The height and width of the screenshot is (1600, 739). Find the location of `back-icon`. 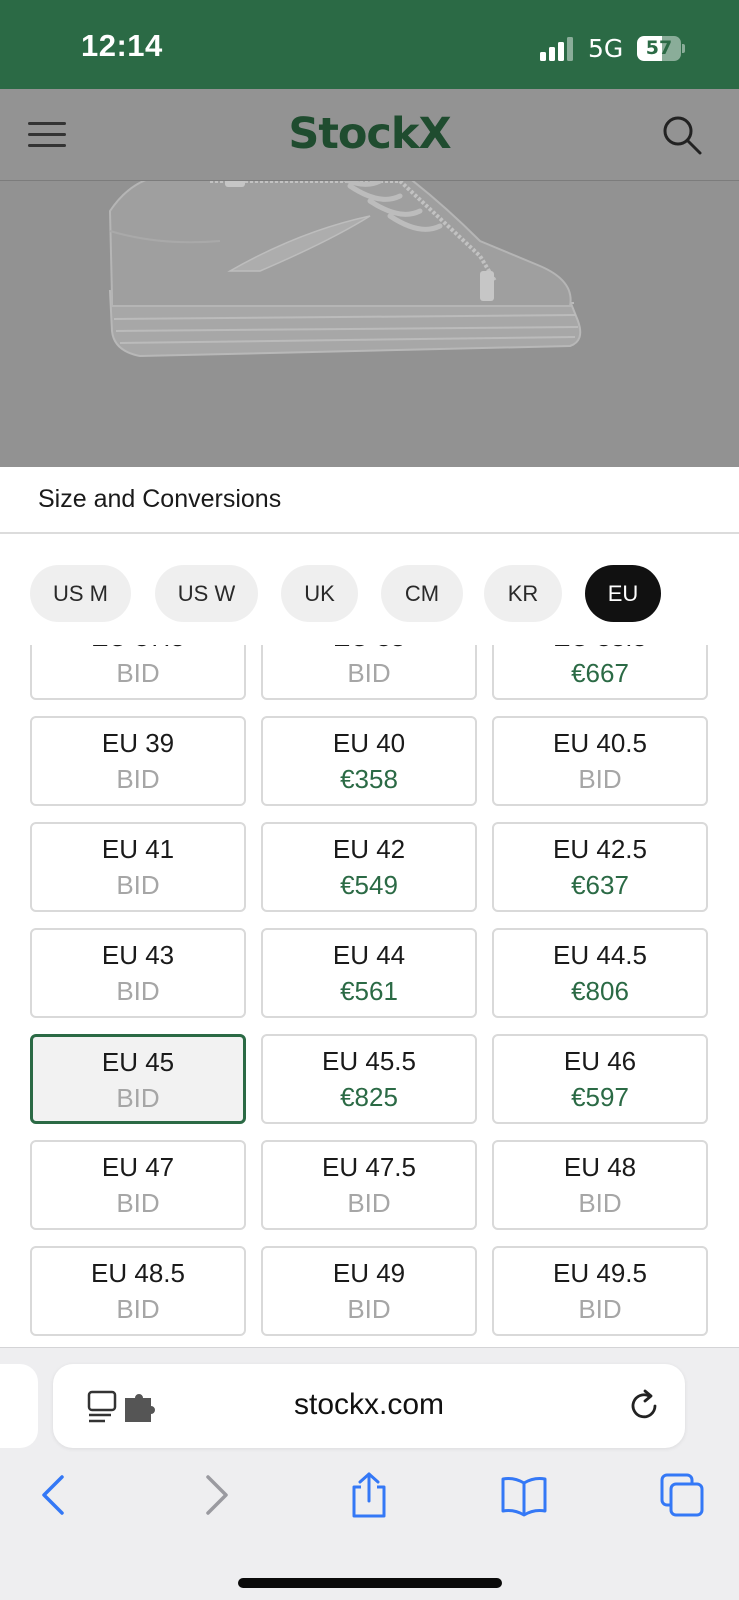

back-icon is located at coordinates (56, 1495).